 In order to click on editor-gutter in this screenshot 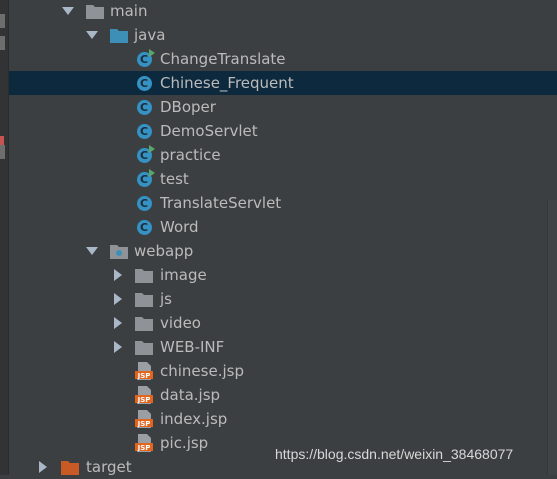, I will do `click(4, 237)`.